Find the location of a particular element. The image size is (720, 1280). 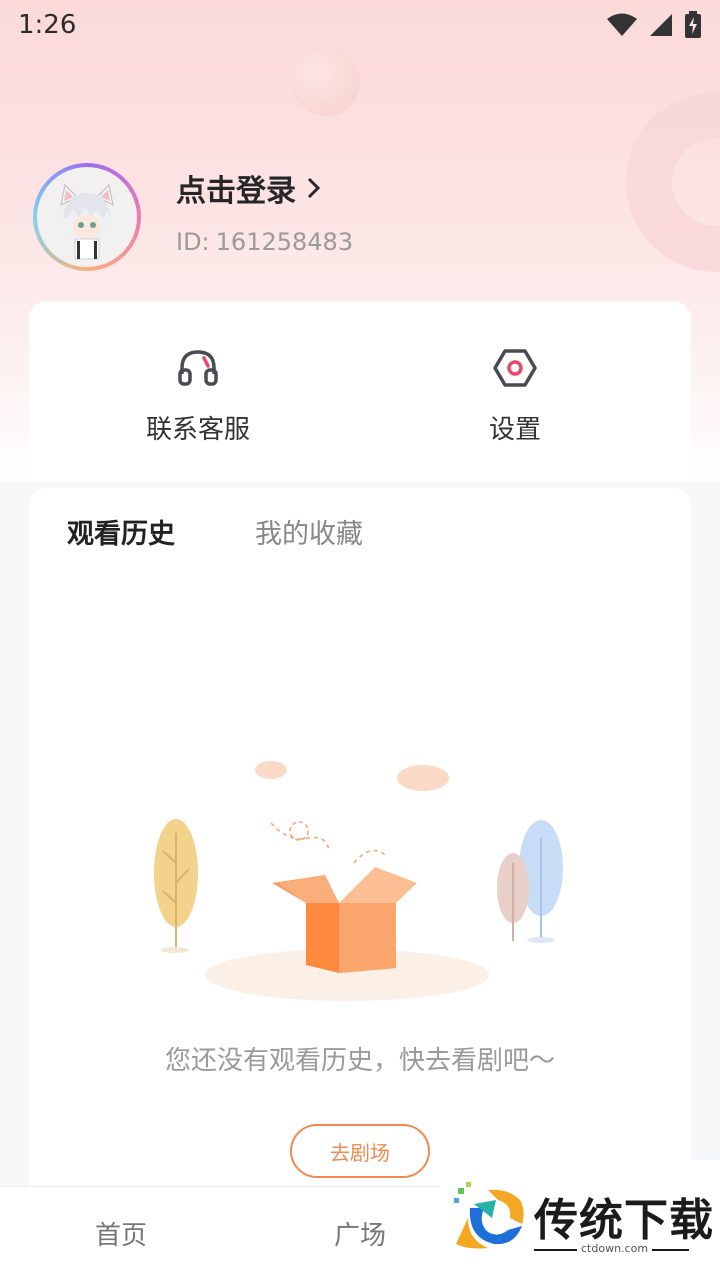

settings-button: 设置 is located at coordinates (515, 395).